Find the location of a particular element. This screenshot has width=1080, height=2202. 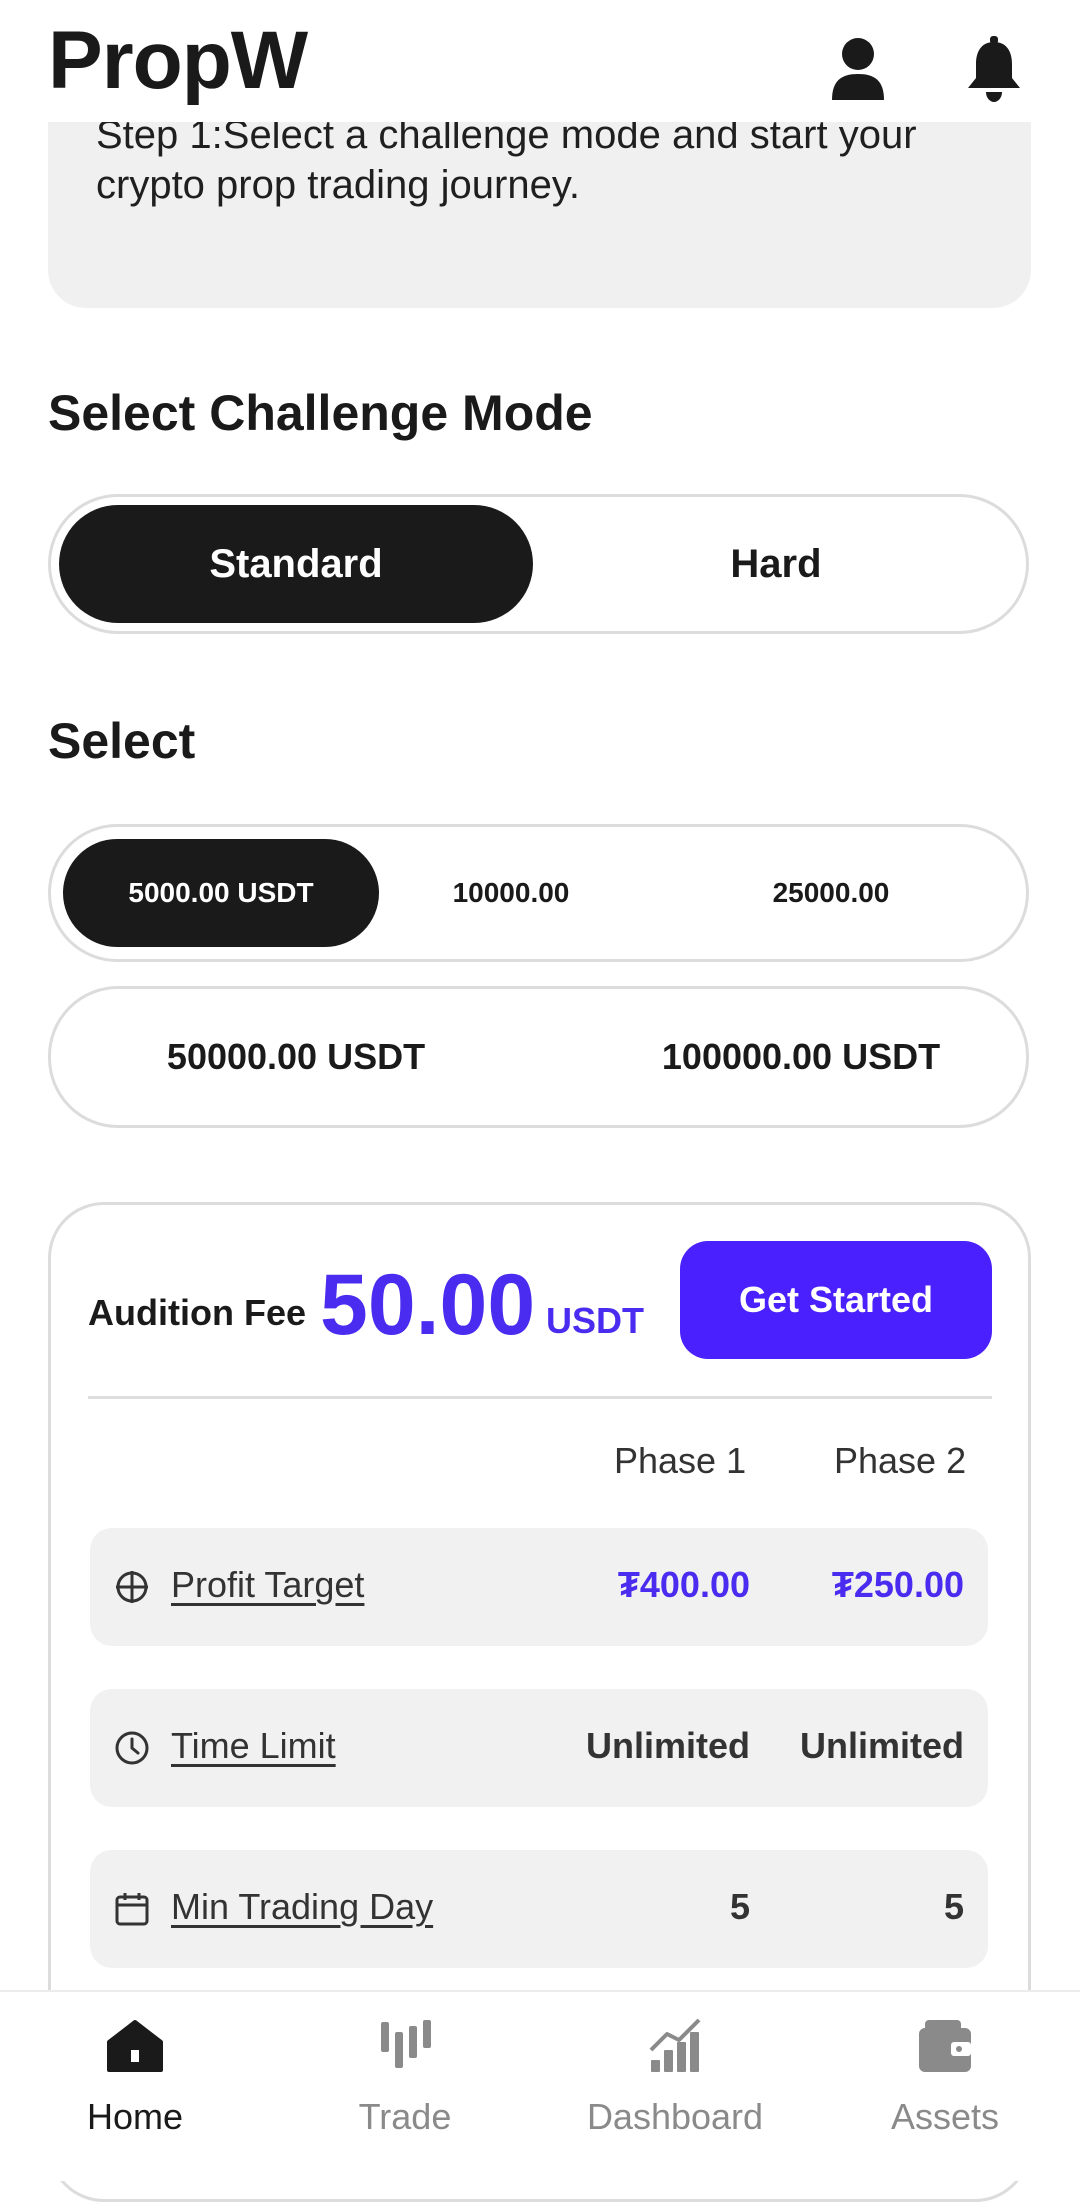

profile-icon is located at coordinates (858, 69).